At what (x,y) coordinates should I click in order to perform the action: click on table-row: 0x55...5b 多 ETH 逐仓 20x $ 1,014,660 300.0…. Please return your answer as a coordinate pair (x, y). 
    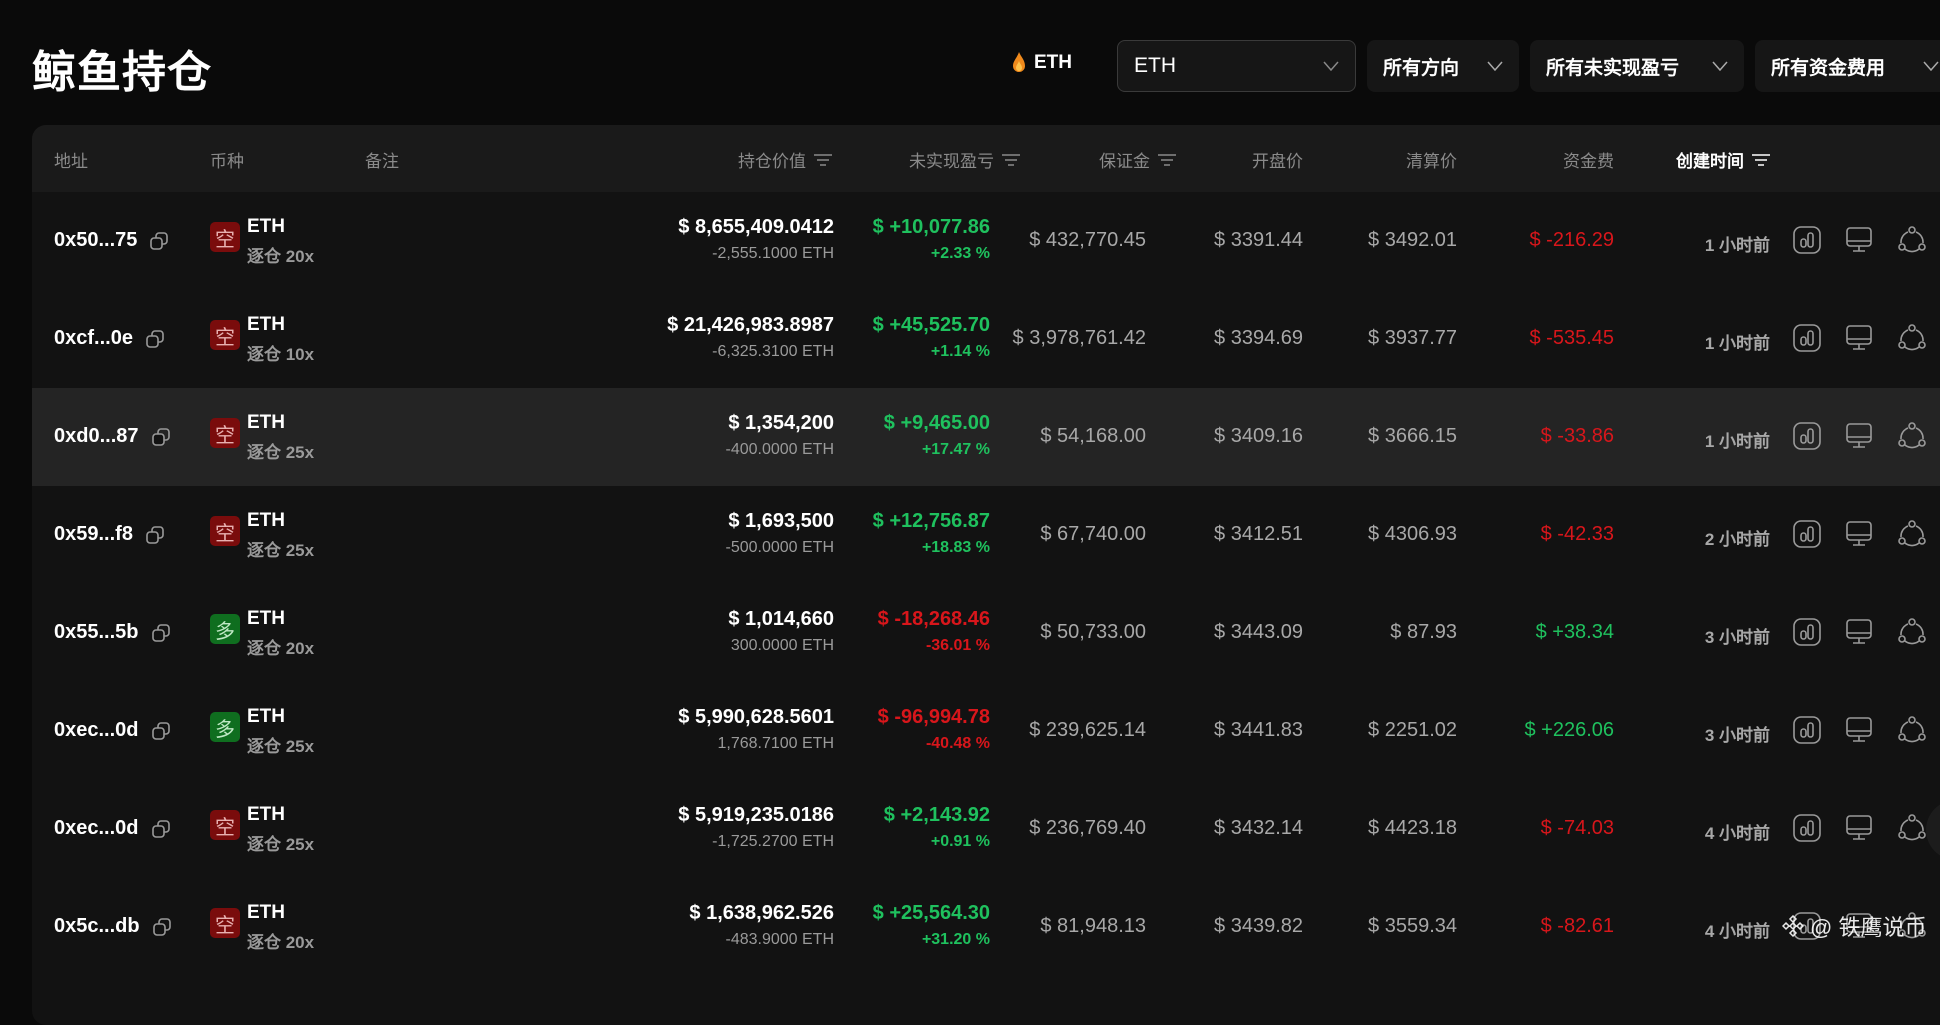
    Looking at the image, I should click on (986, 633).